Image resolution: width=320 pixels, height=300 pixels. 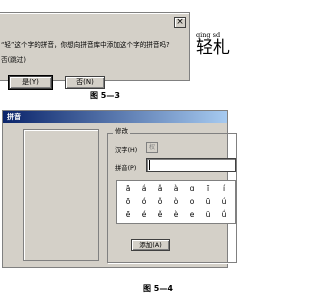 I want to click on close-icon: ×, so click(x=180, y=22).